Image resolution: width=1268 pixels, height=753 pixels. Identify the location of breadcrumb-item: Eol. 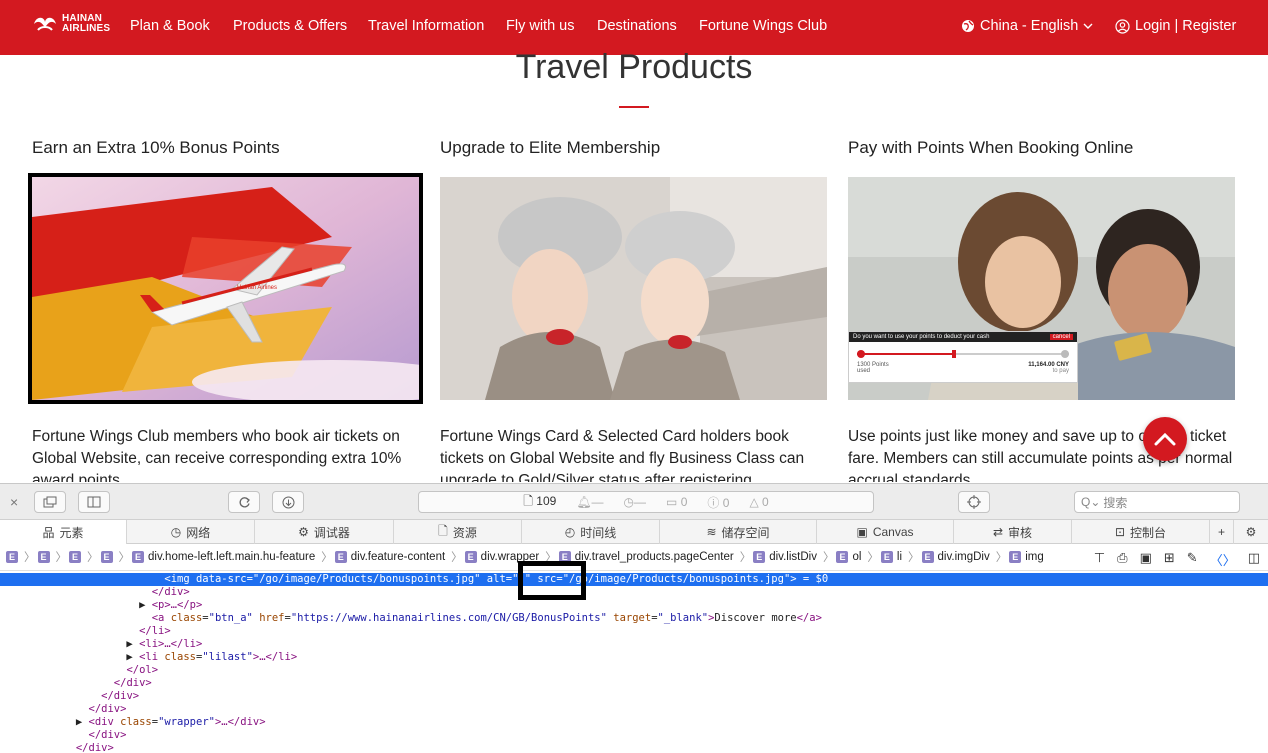
(848, 557).